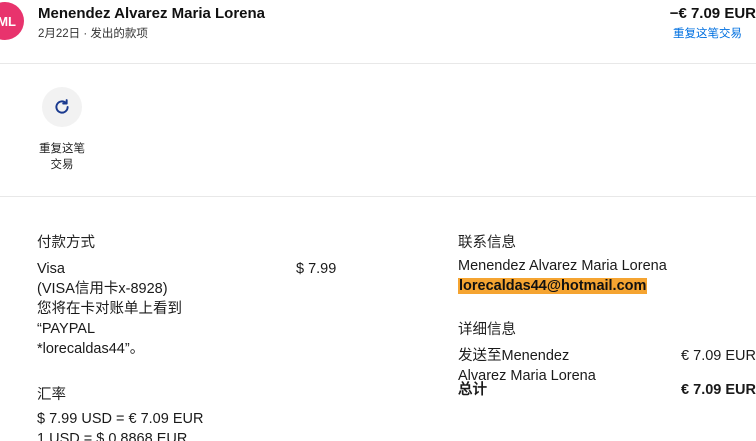 Image resolution: width=756 pixels, height=441 pixels. What do you see at coordinates (112, 436) in the screenshot?
I see `exchange-rate-line2: 1 USD = $ 0.8868 EUR` at bounding box center [112, 436].